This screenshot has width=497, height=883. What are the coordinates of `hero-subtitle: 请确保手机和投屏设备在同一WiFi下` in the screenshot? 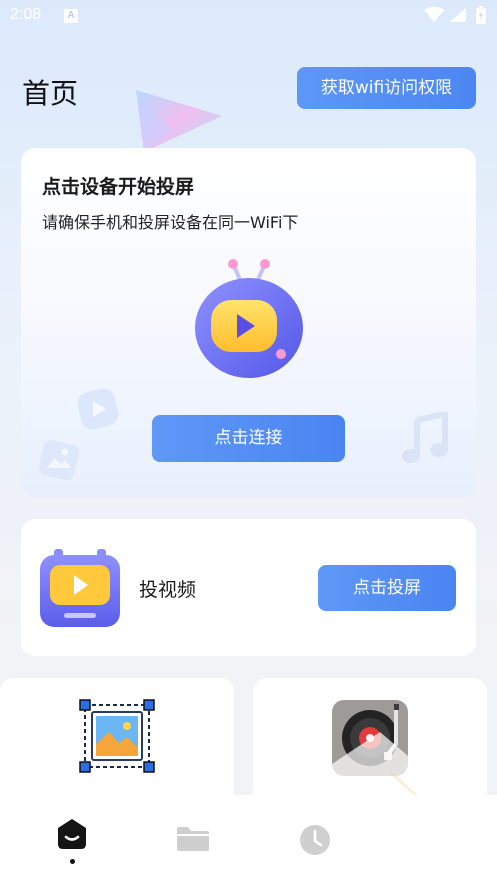 It's located at (170, 222).